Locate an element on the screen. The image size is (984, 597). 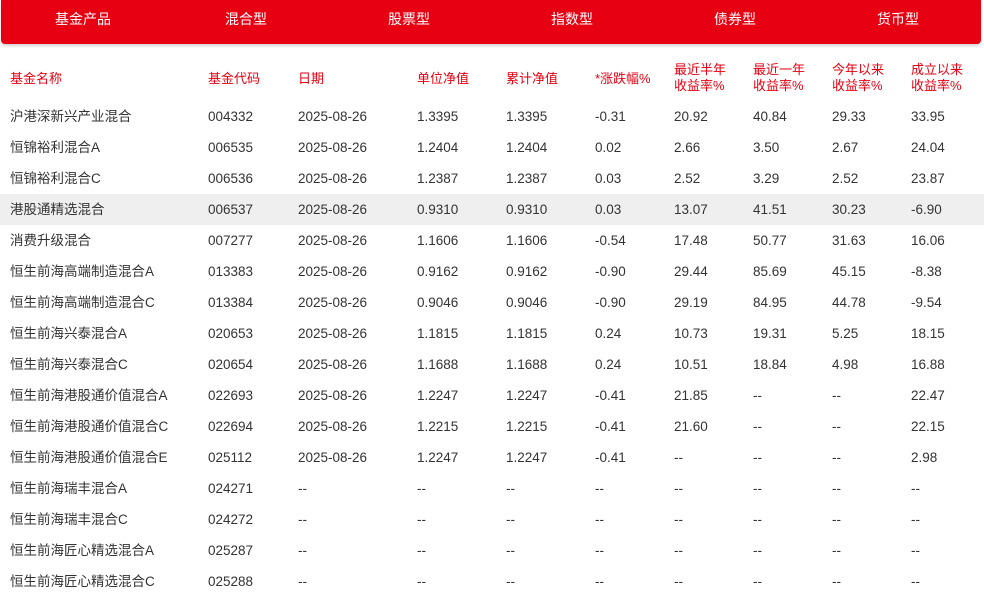
unit-nav-cell: 0.9310 is located at coordinates (438, 209).